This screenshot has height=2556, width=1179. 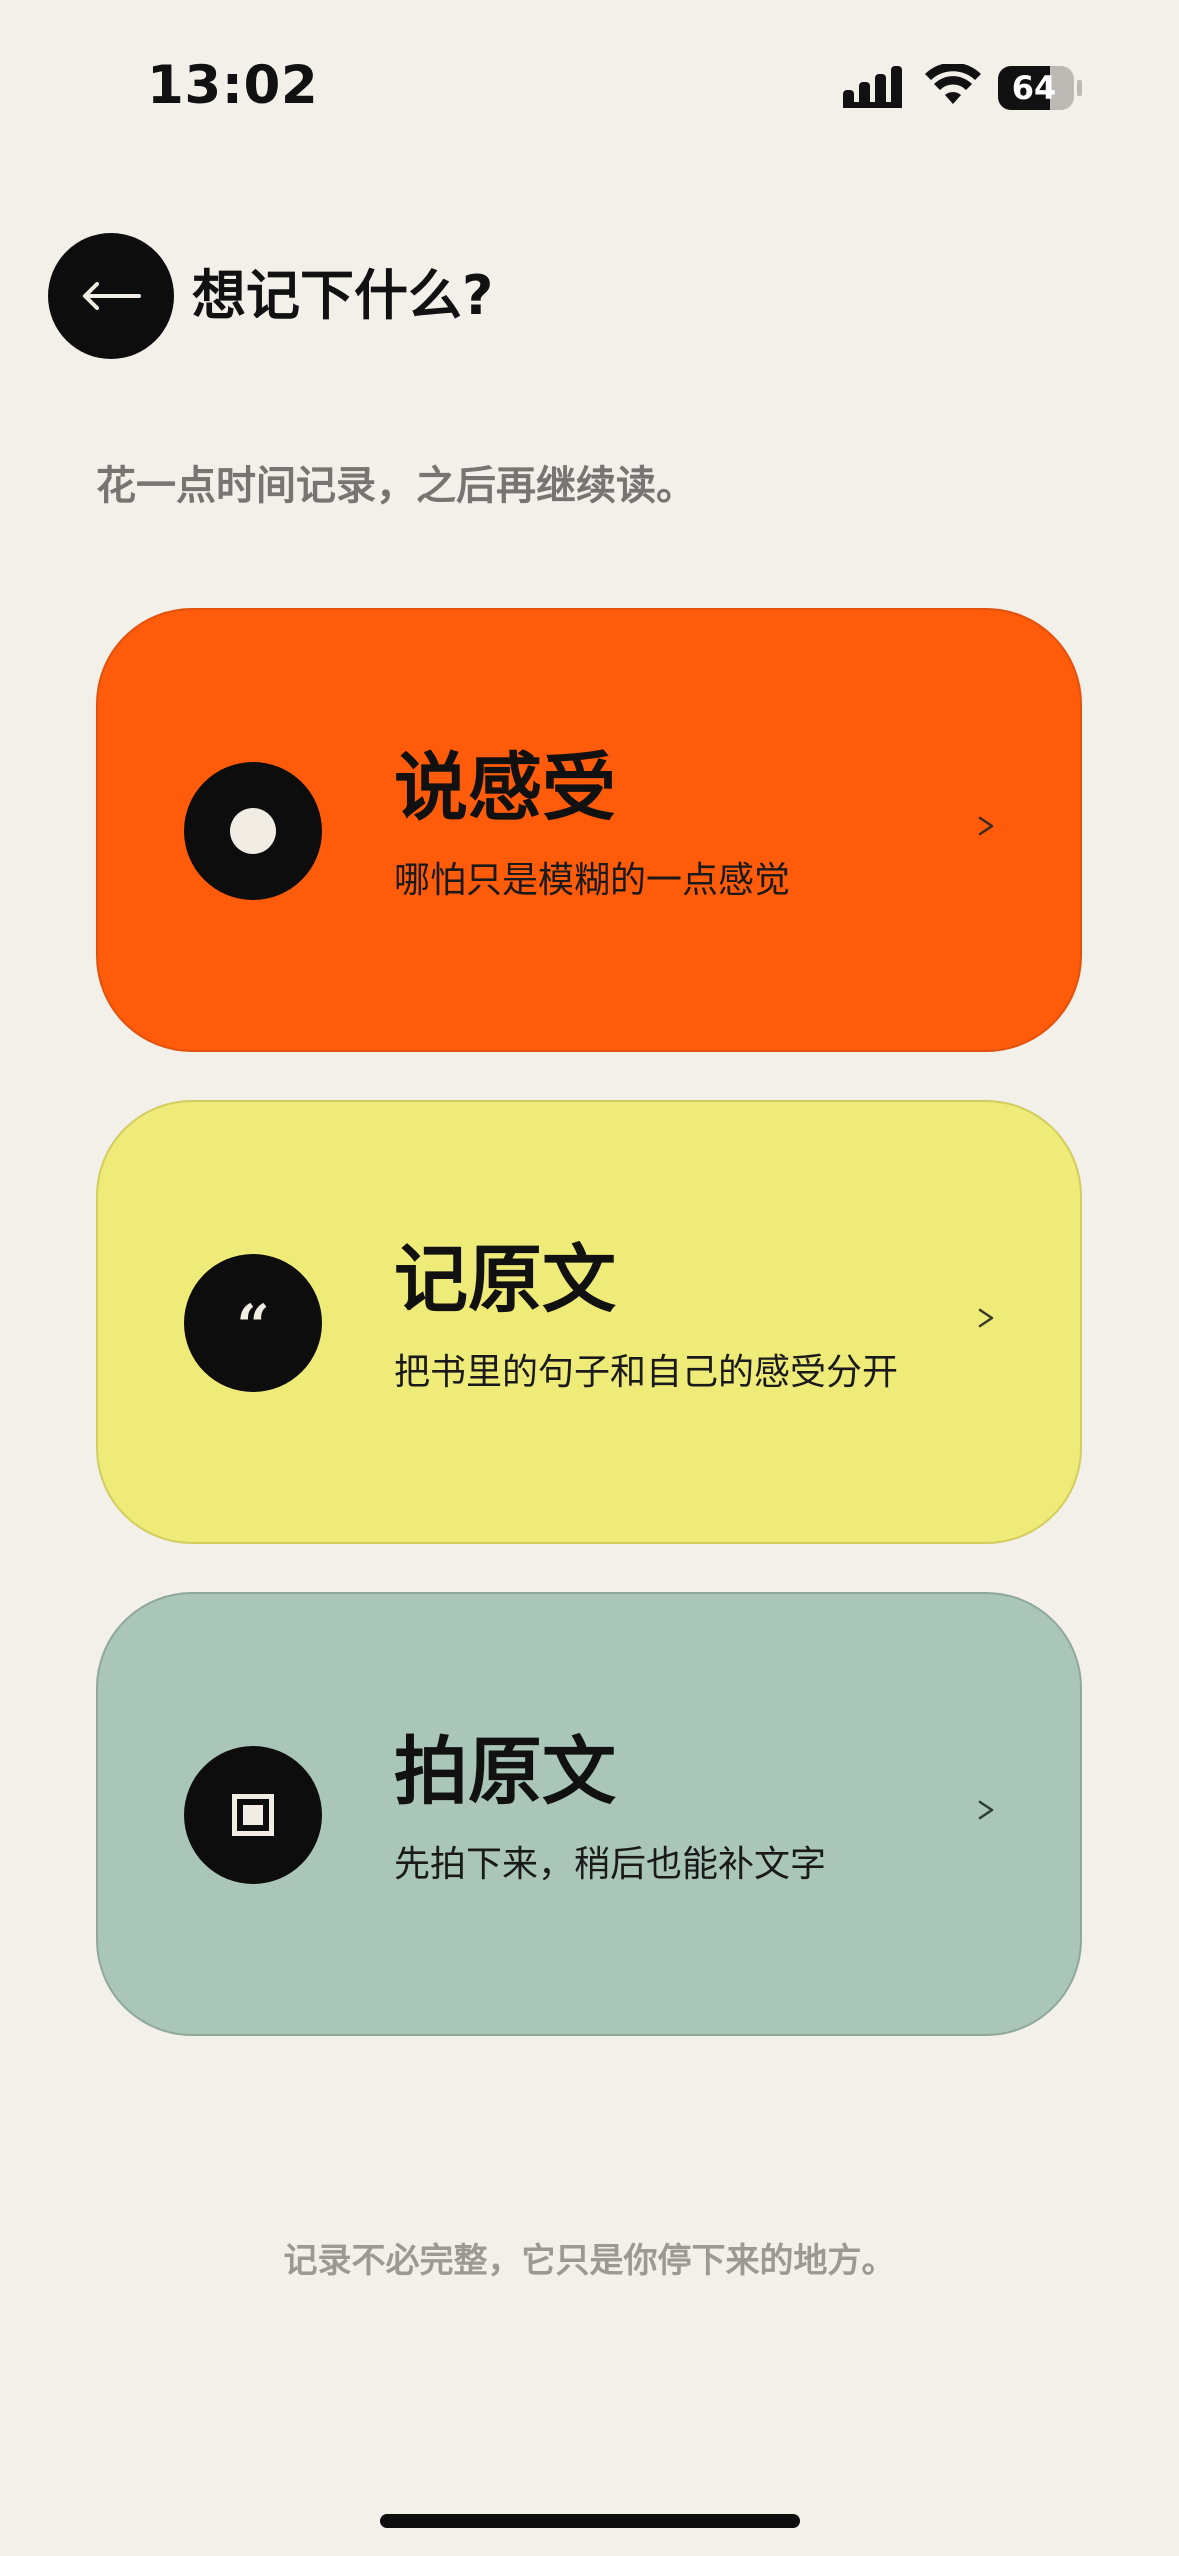 I want to click on card-title: 拍原文, so click(x=505, y=1772).